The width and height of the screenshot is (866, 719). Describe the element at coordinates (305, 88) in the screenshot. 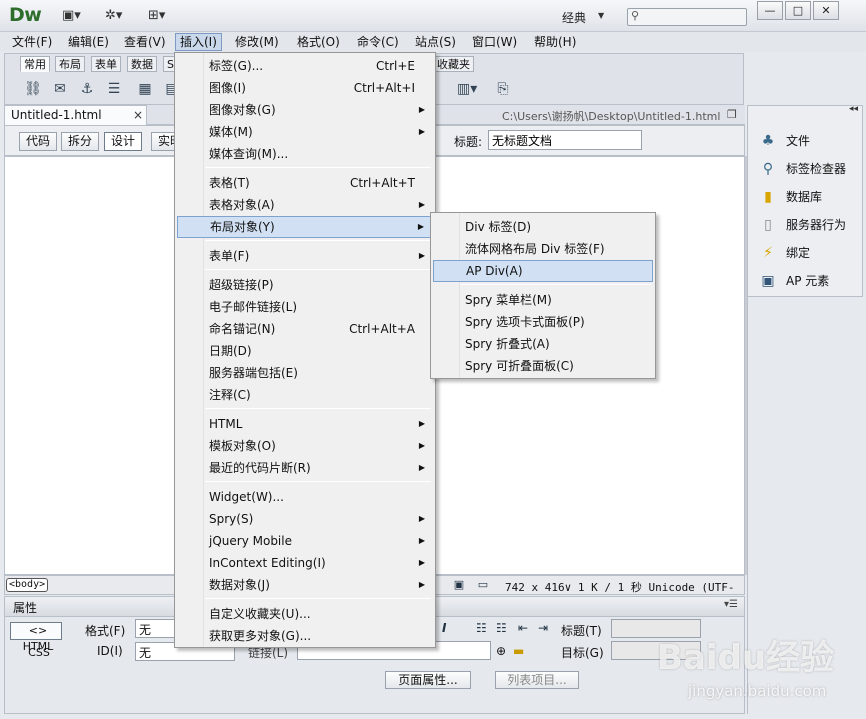

I see `insert-menu-item: 图像(I) Ctrl+Alt+I` at that location.